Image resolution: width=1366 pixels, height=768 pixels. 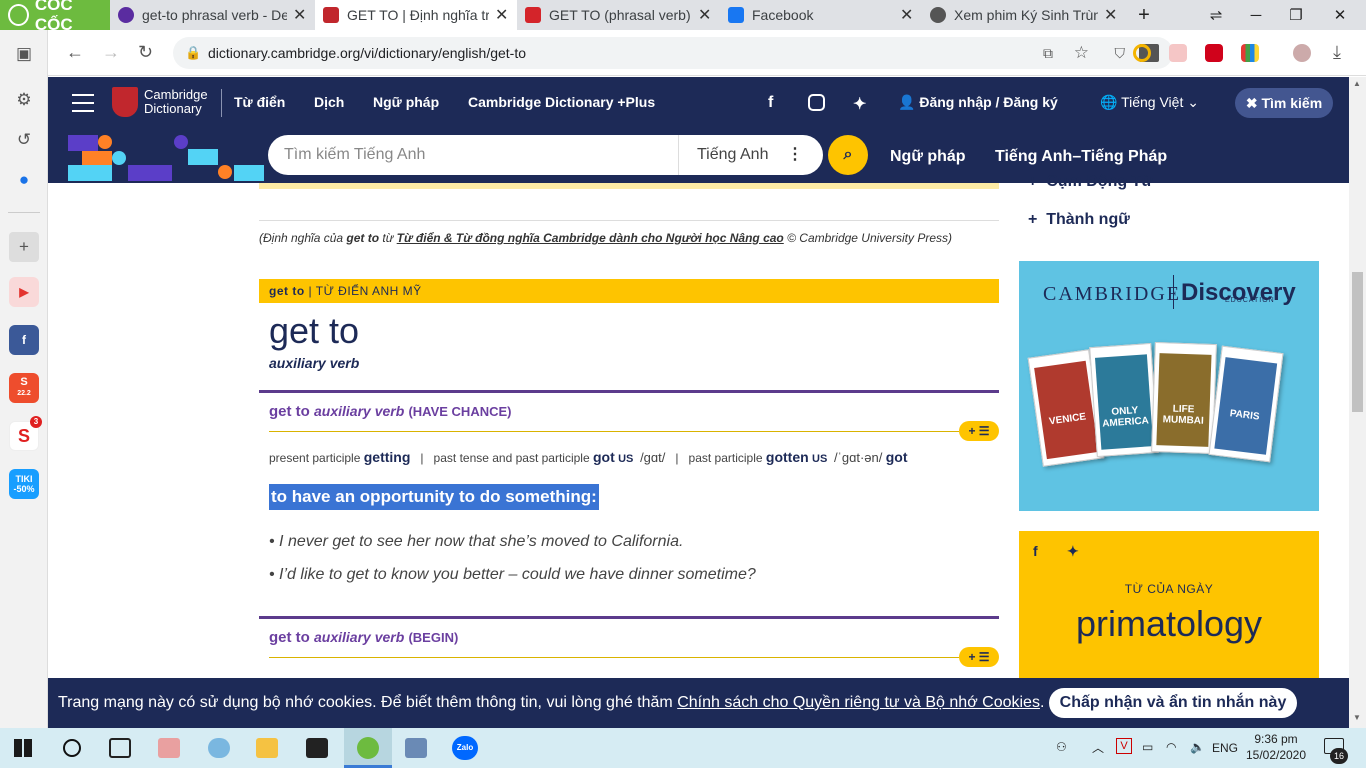 What do you see at coordinates (465, 748) in the screenshot?
I see `zalo-icon: Zalo` at bounding box center [465, 748].